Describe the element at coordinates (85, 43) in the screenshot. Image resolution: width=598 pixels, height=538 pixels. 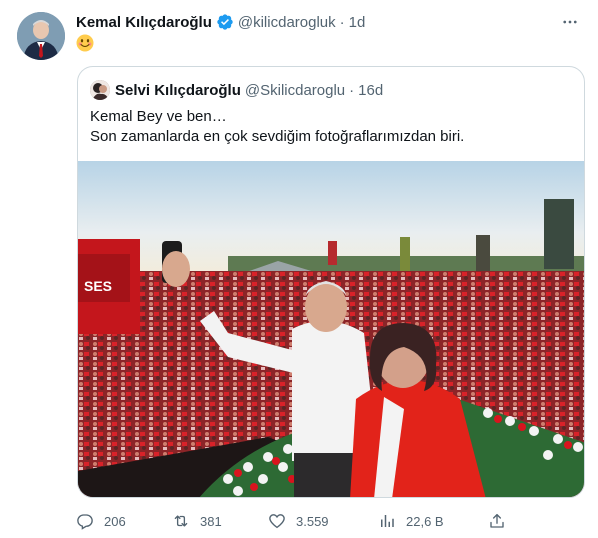
I see `smiling-face-emoji-icon` at that location.